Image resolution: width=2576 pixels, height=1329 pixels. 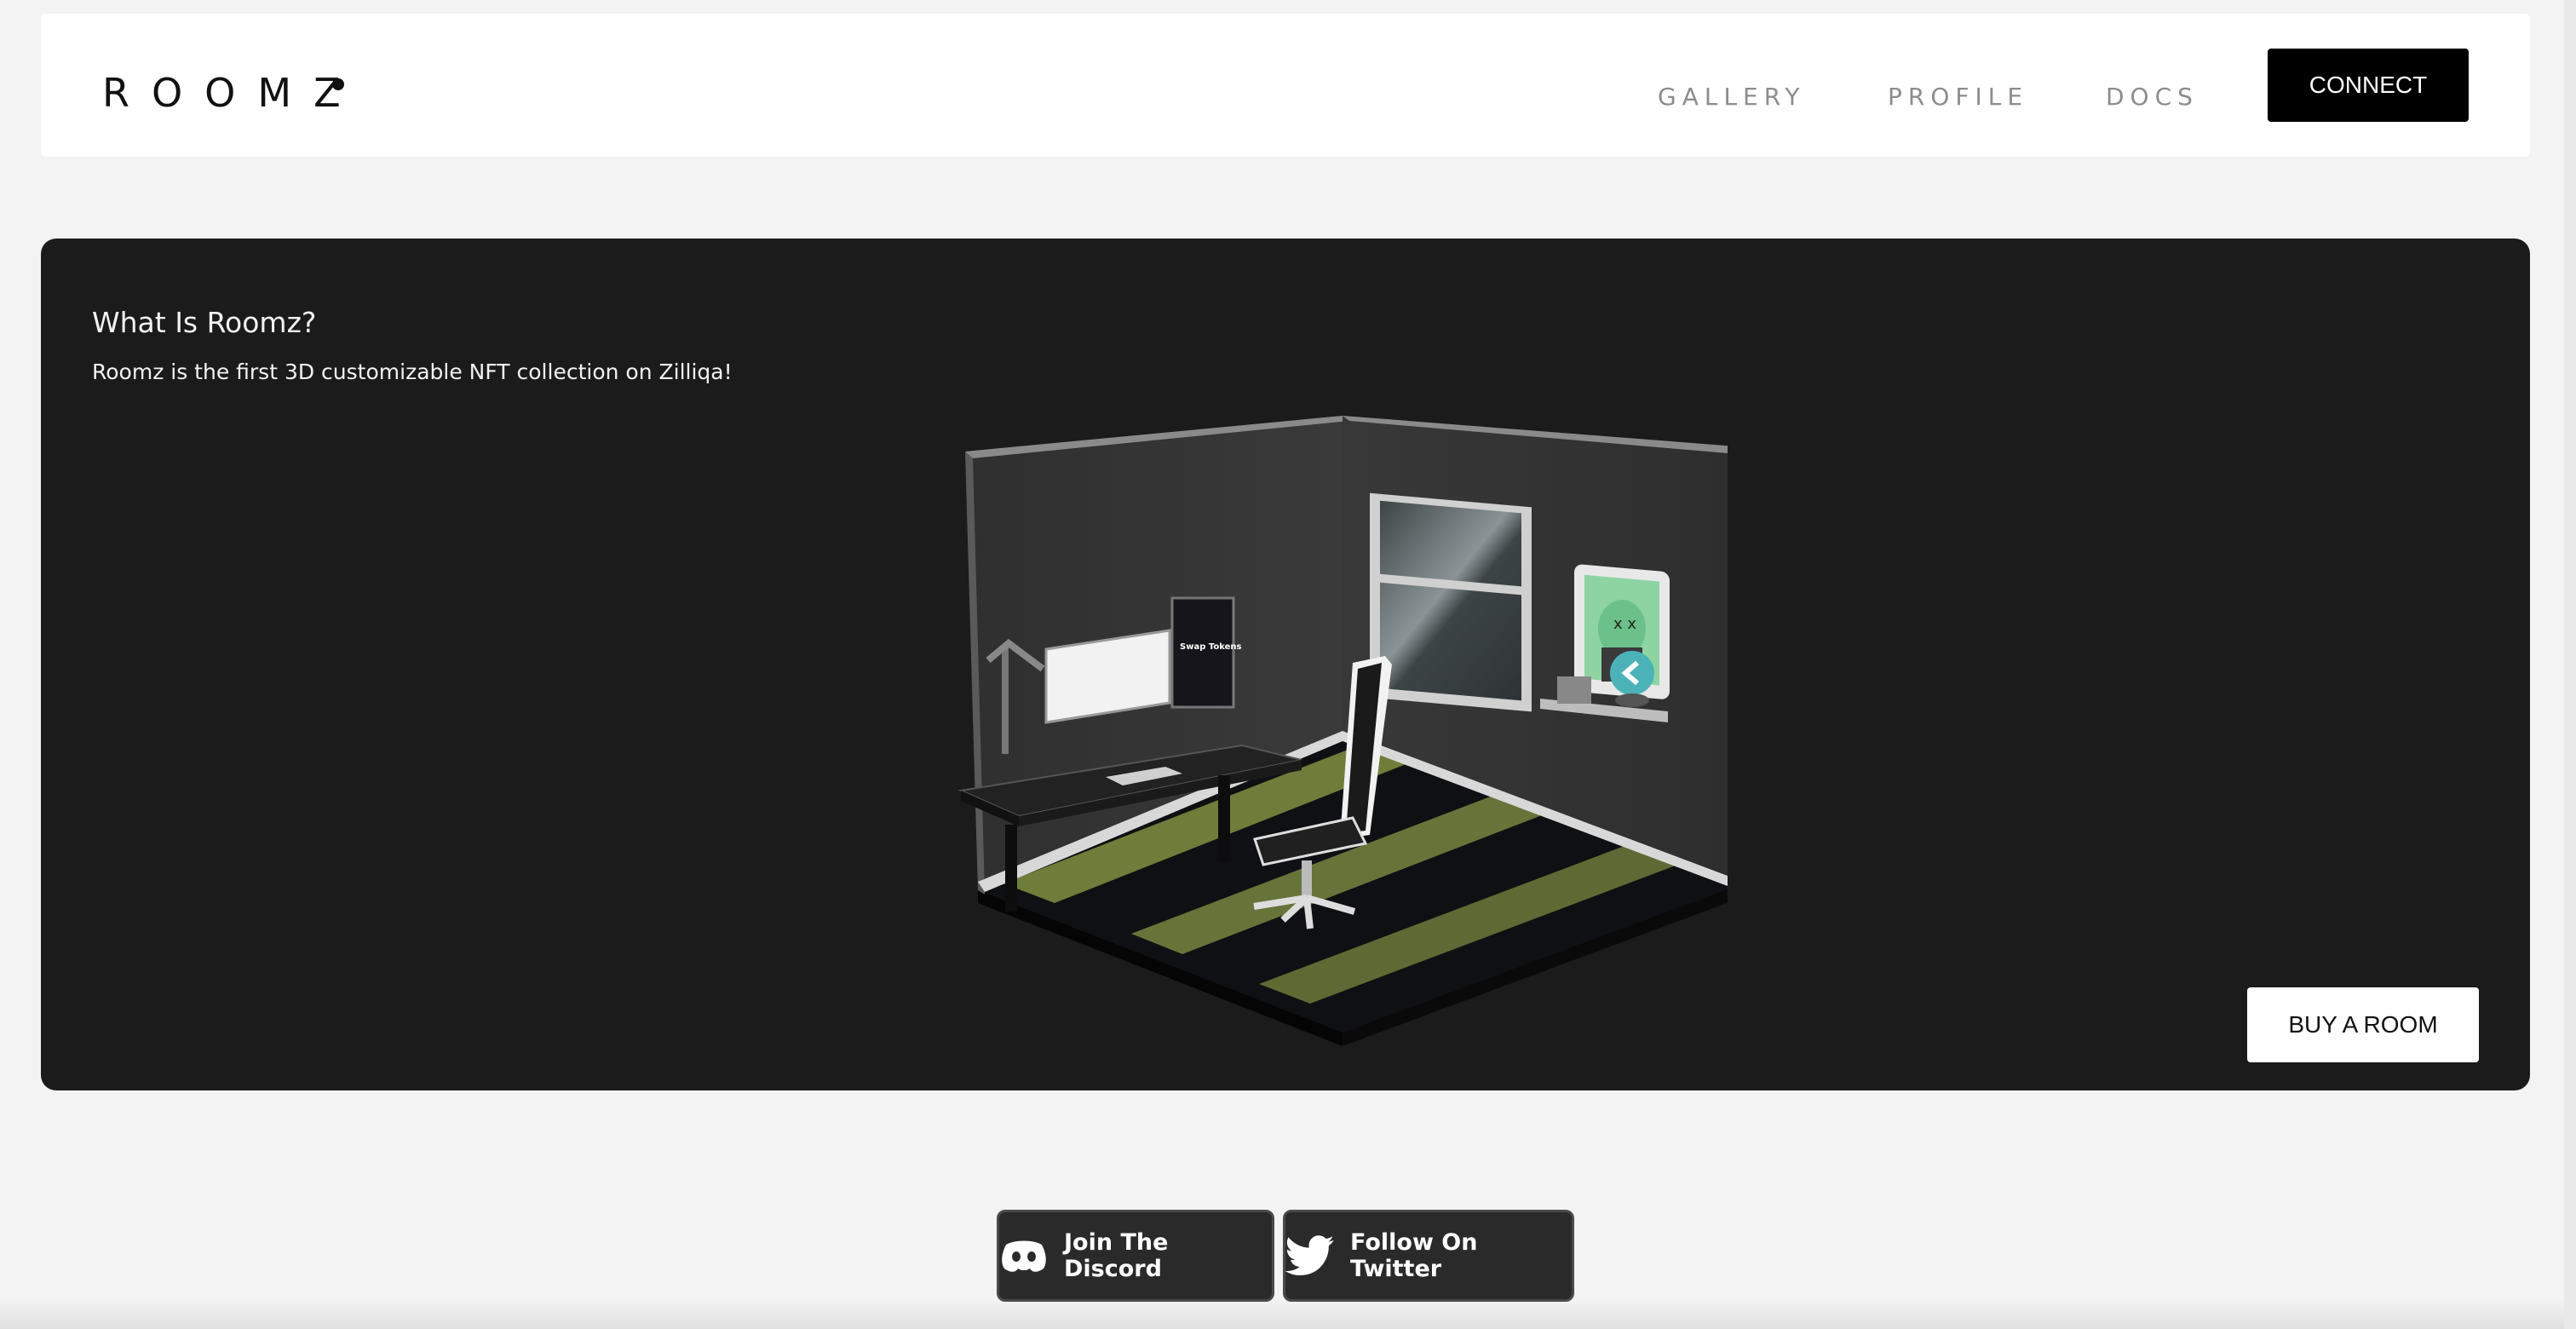 What do you see at coordinates (1310, 1255) in the screenshot?
I see `twitter-icon` at bounding box center [1310, 1255].